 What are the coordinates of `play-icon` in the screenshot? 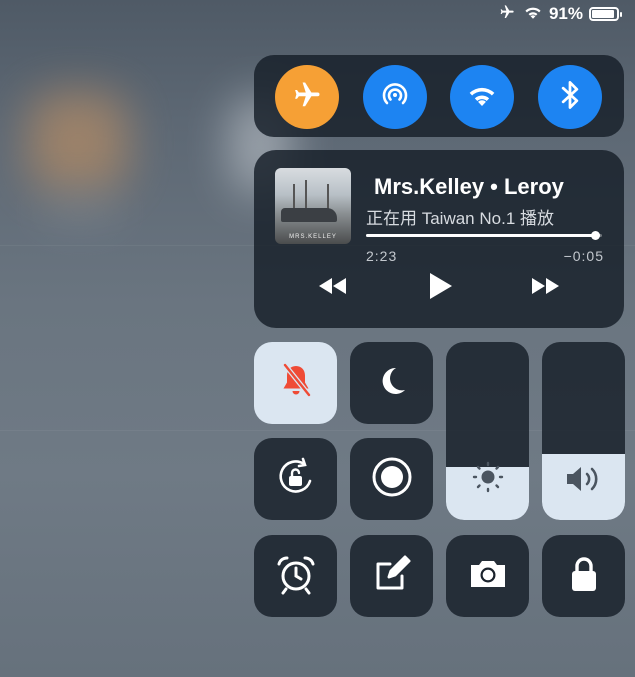 It's located at (440, 288).